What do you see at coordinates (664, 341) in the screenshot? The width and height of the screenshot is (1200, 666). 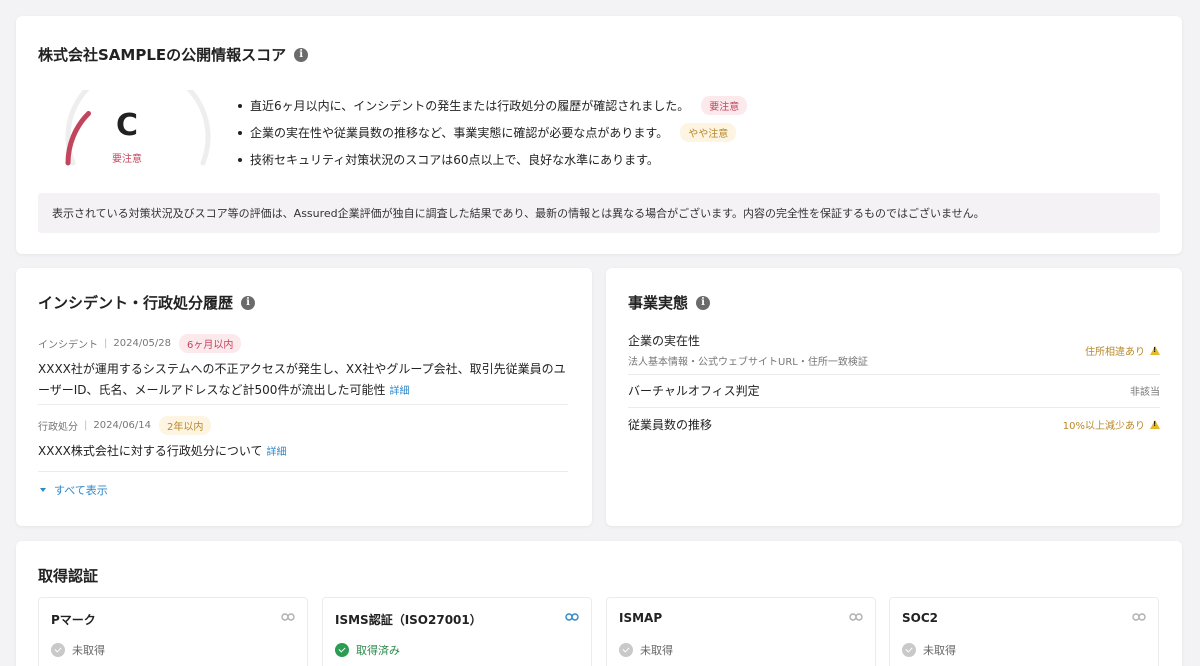 I see `business-row-label: 企業の実在性` at bounding box center [664, 341].